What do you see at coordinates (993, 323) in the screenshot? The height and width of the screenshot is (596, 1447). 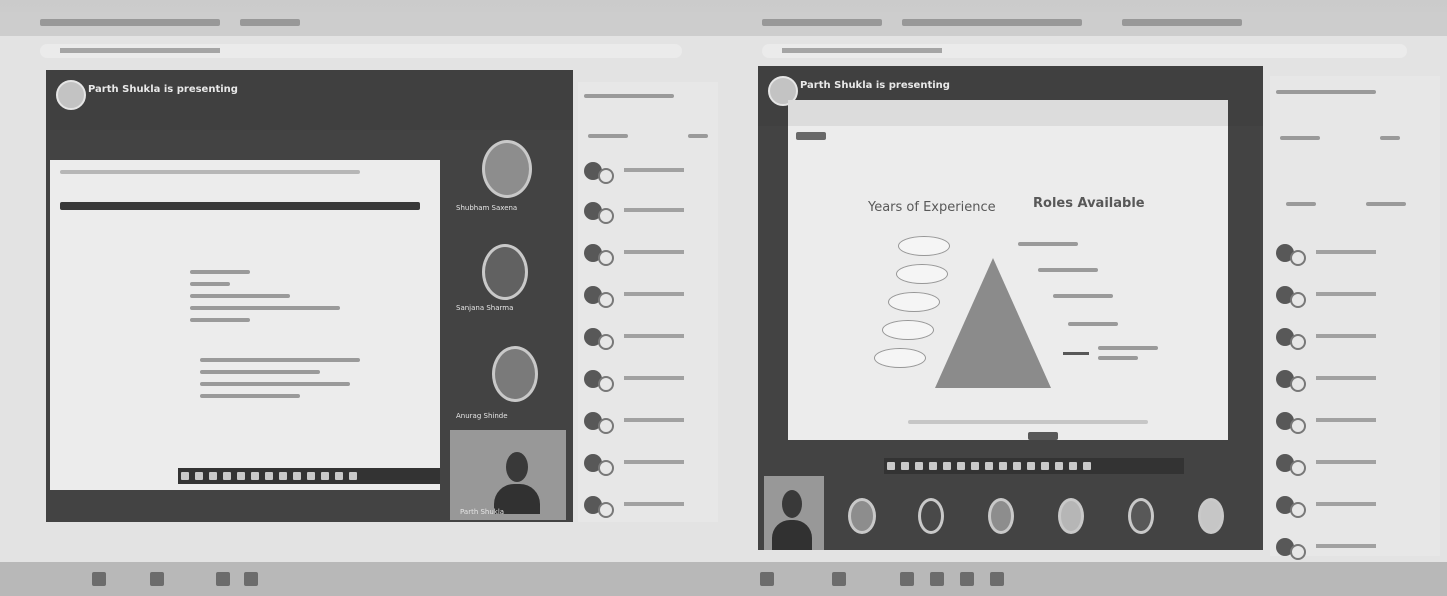 I see `experience-pyramid` at bounding box center [993, 323].